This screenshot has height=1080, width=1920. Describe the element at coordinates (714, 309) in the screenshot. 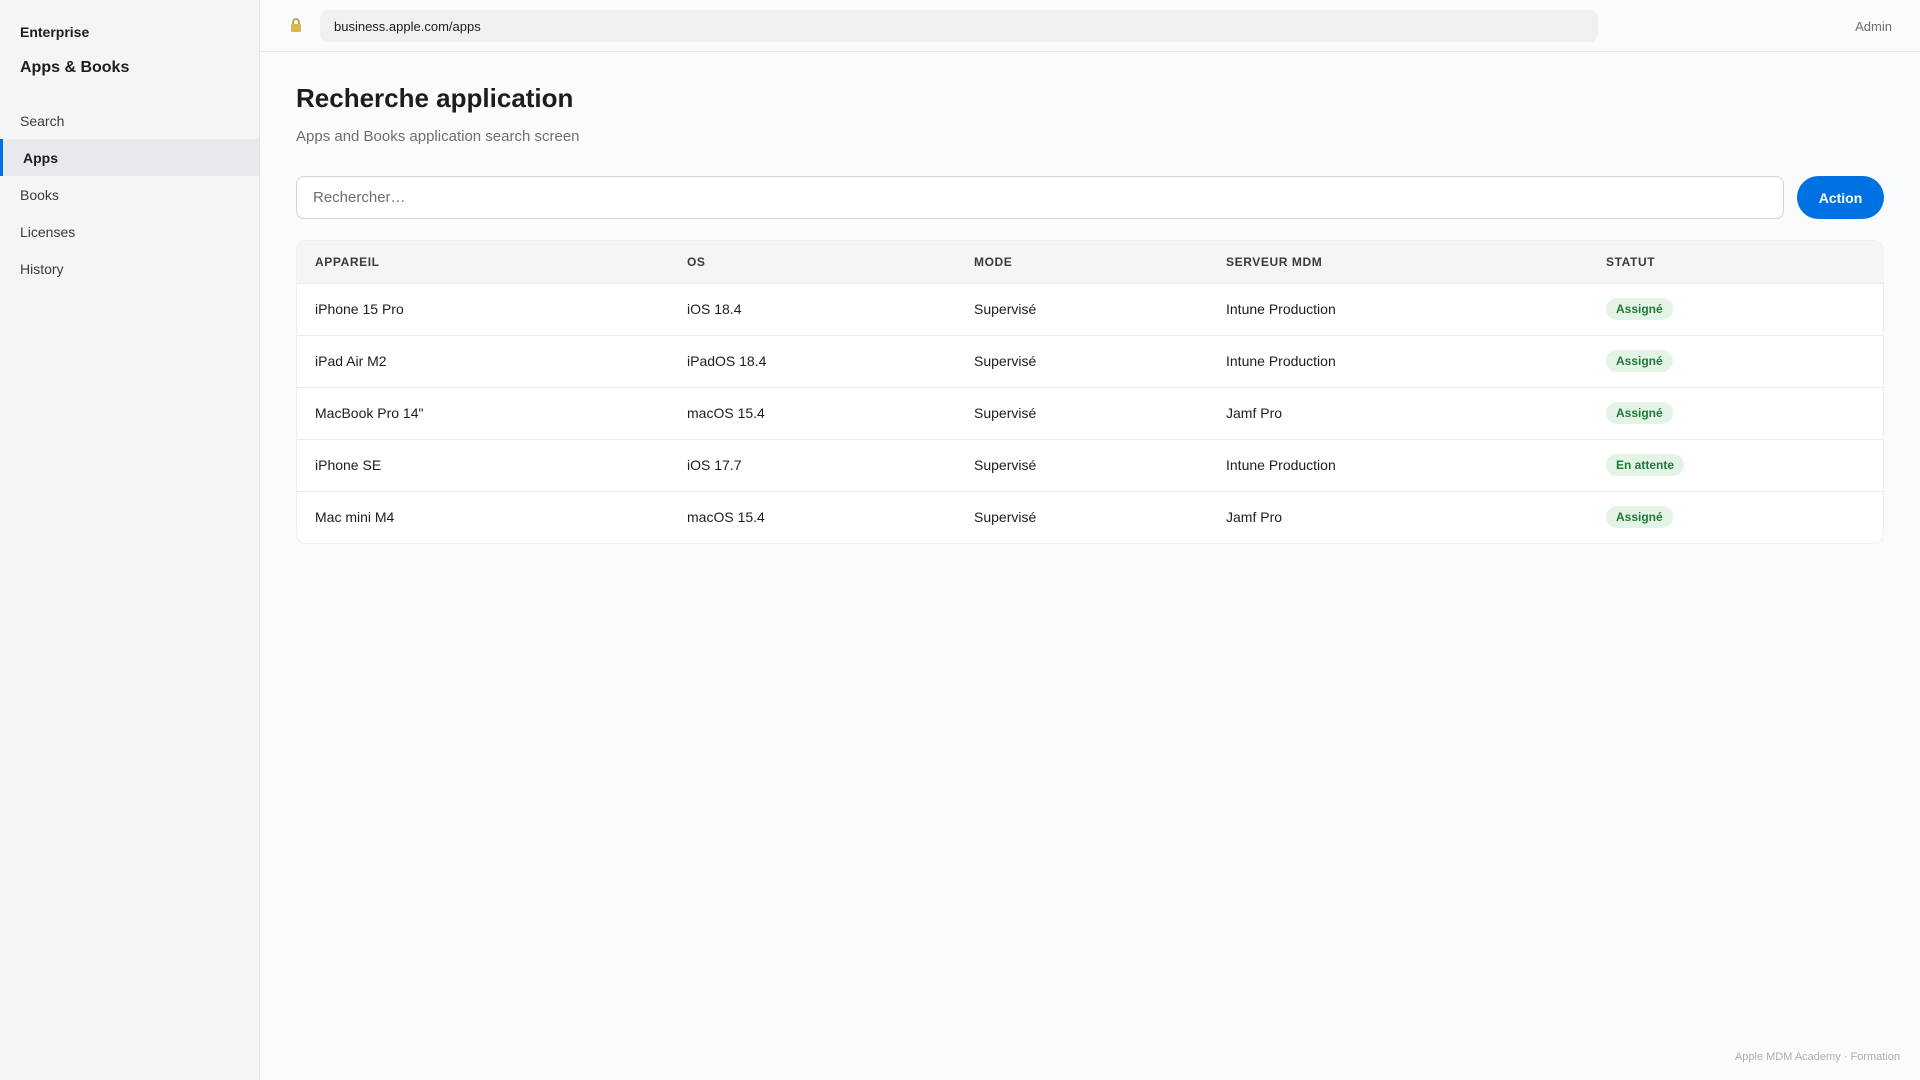

I see `cell-os: iOS 18.4` at that location.